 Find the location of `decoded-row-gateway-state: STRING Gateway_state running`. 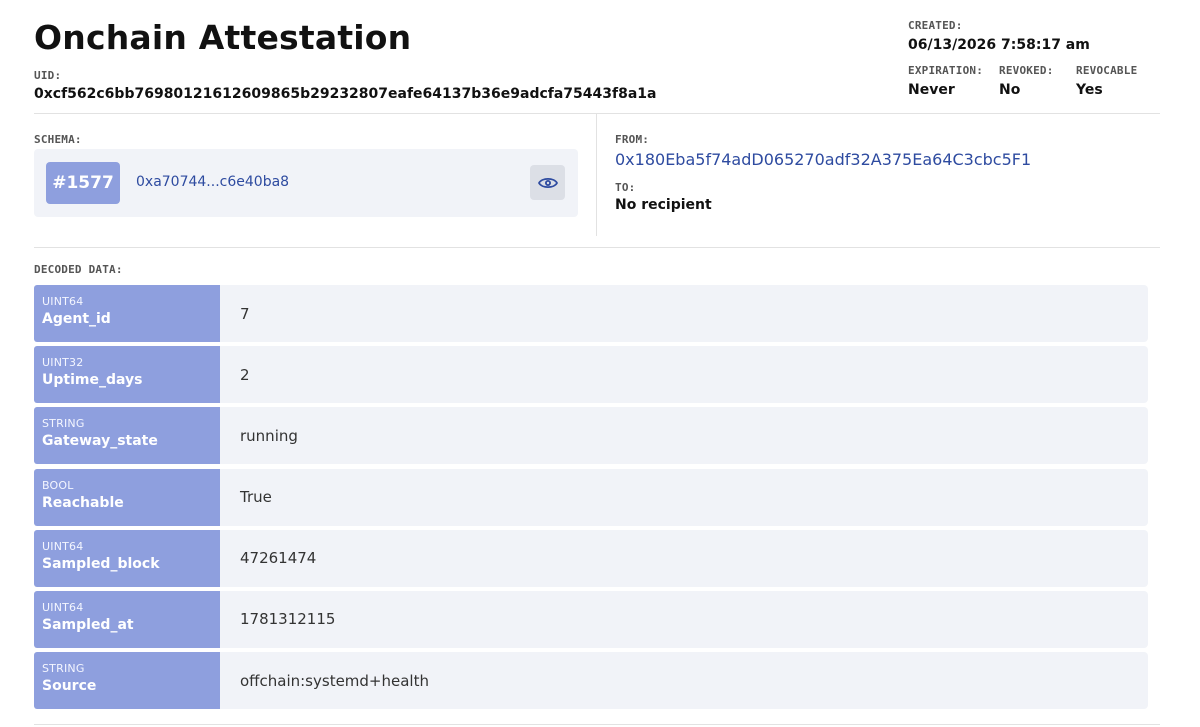

decoded-row-gateway-state: STRING Gateway_state running is located at coordinates (591, 436).